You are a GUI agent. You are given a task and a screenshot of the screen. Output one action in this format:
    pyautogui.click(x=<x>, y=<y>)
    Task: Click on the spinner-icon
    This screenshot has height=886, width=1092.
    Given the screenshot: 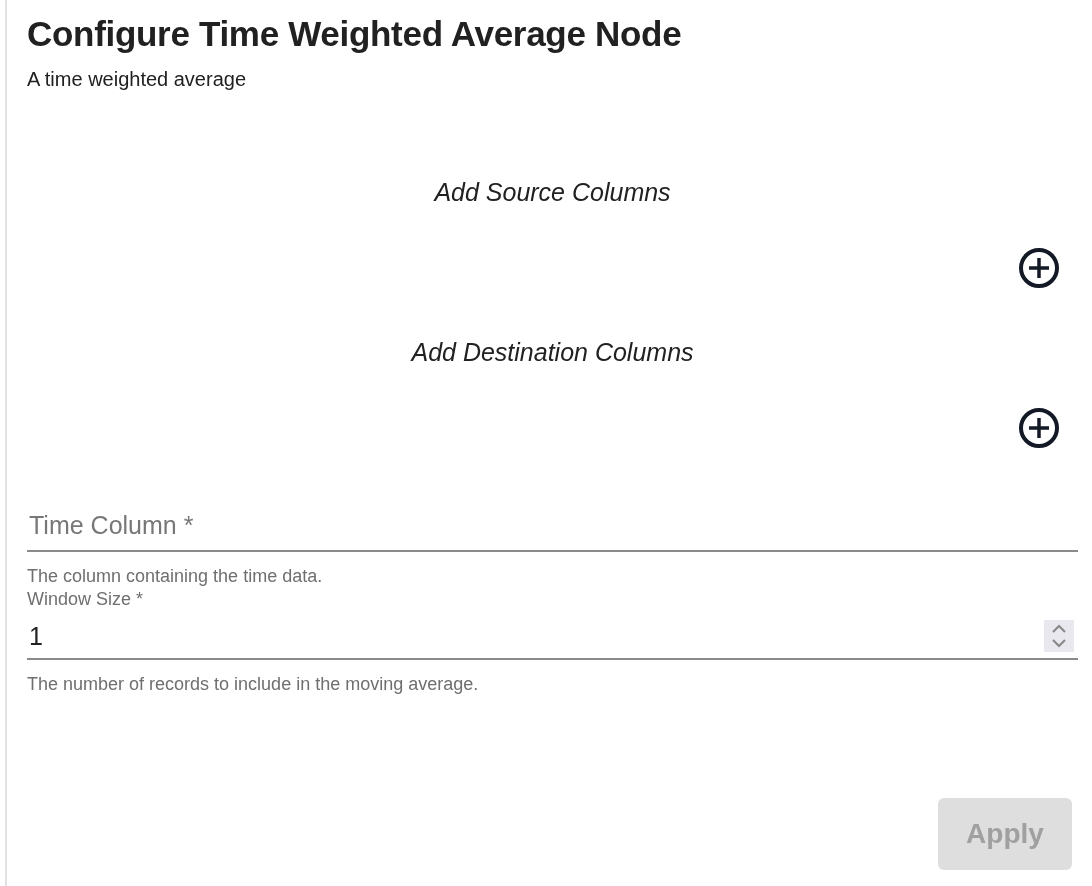 What is the action you would take?
    pyautogui.click(x=1059, y=636)
    